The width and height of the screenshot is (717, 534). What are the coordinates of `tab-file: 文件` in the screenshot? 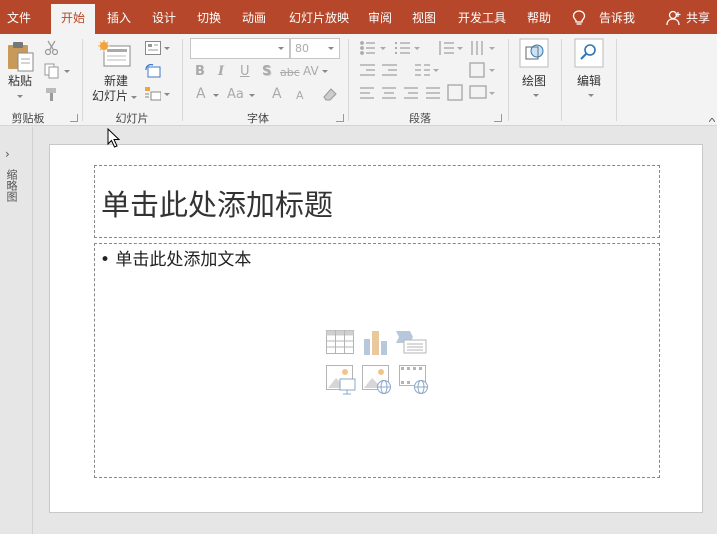 It's located at (19, 17).